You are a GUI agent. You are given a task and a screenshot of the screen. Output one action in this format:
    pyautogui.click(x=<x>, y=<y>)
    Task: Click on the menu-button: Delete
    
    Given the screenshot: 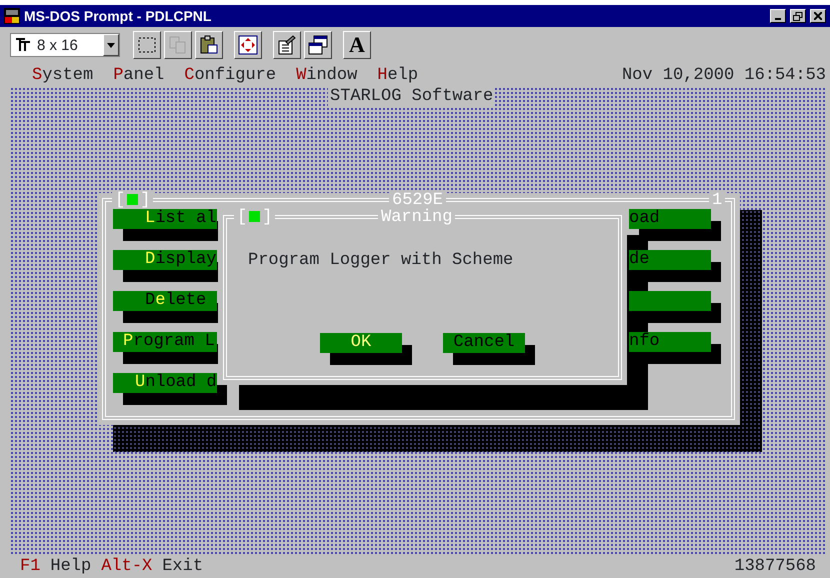 What is the action you would take?
    pyautogui.click(x=165, y=301)
    